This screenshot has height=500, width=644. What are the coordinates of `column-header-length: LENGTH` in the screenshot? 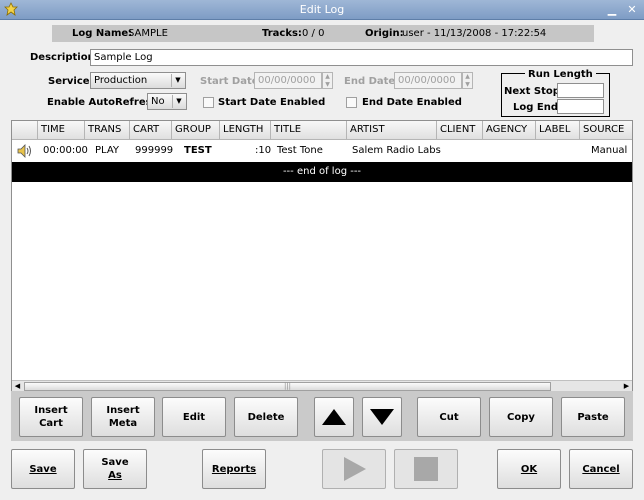 It's located at (245, 130).